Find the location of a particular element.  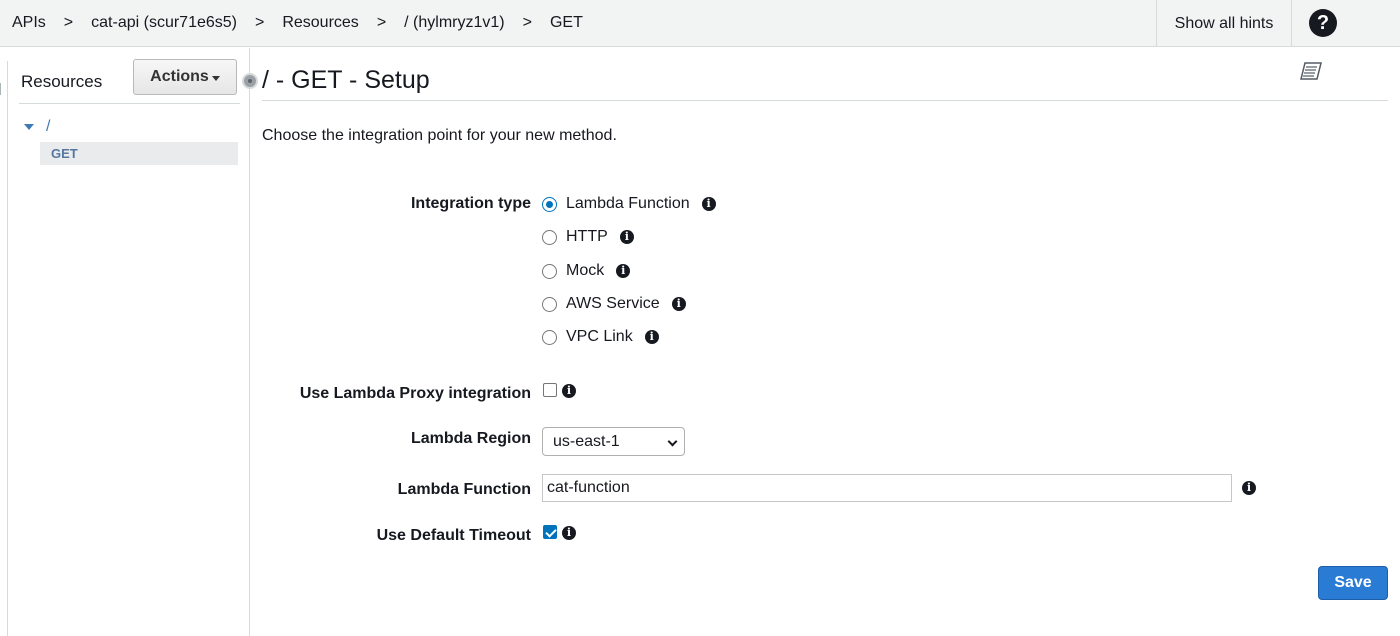

lambda-function-label: Lambda Function is located at coordinates (464, 489).